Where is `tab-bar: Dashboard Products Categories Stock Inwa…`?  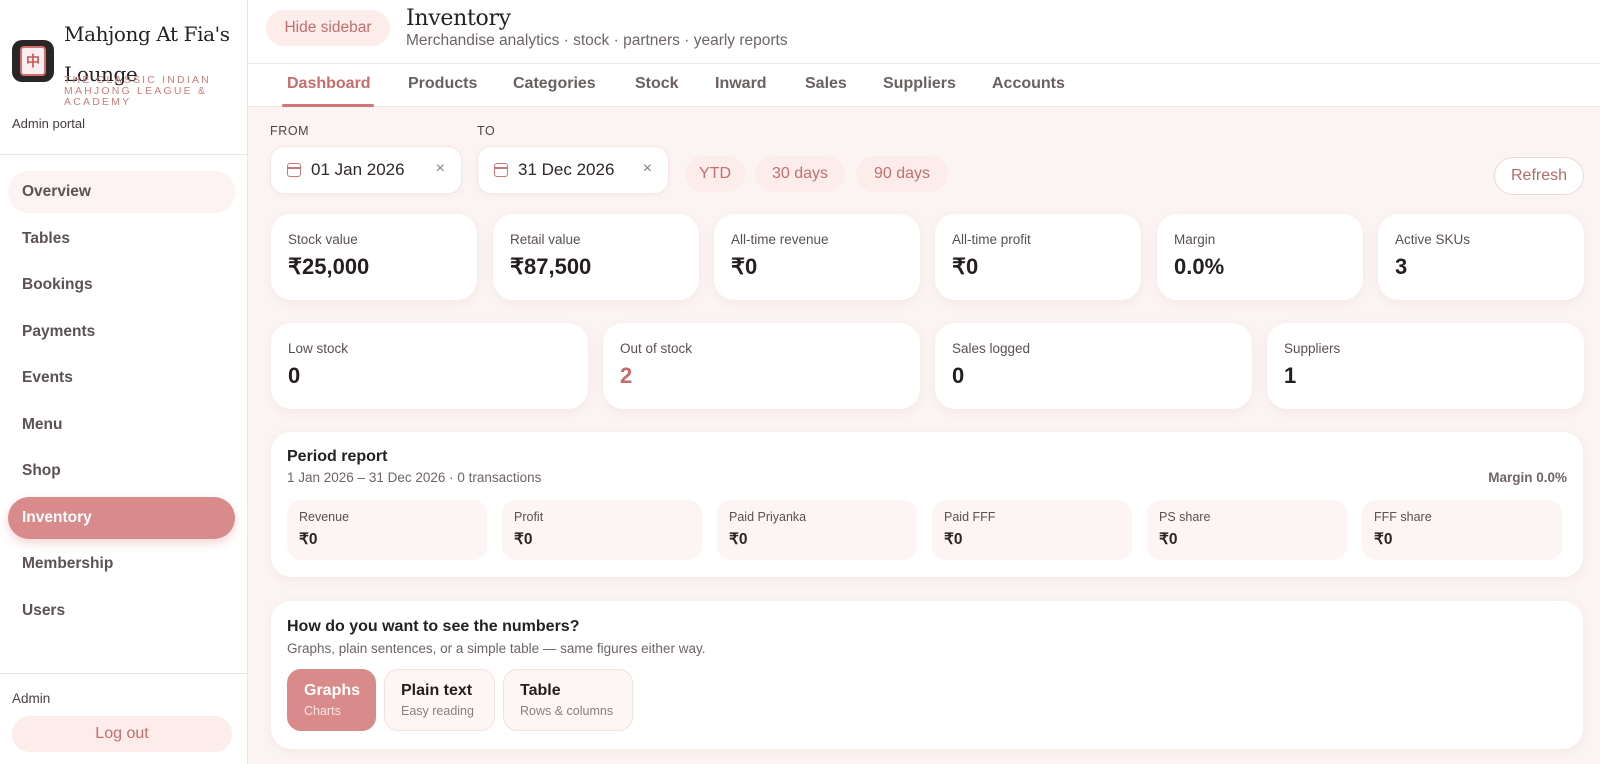 tab-bar: Dashboard Products Categories Stock Inwa… is located at coordinates (924, 85).